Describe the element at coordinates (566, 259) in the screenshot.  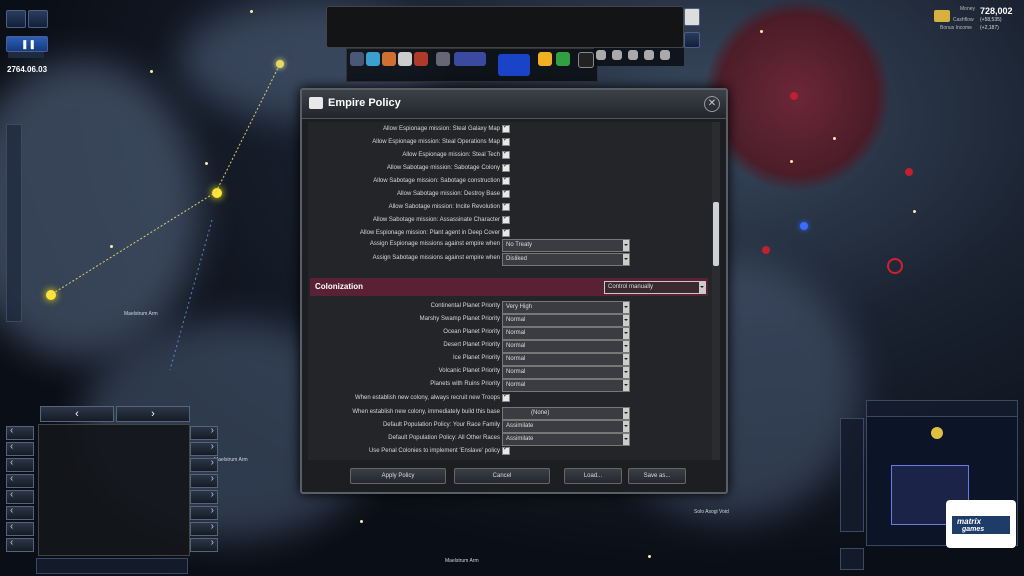
I see `assign-sabotage-select: Disliked` at that location.